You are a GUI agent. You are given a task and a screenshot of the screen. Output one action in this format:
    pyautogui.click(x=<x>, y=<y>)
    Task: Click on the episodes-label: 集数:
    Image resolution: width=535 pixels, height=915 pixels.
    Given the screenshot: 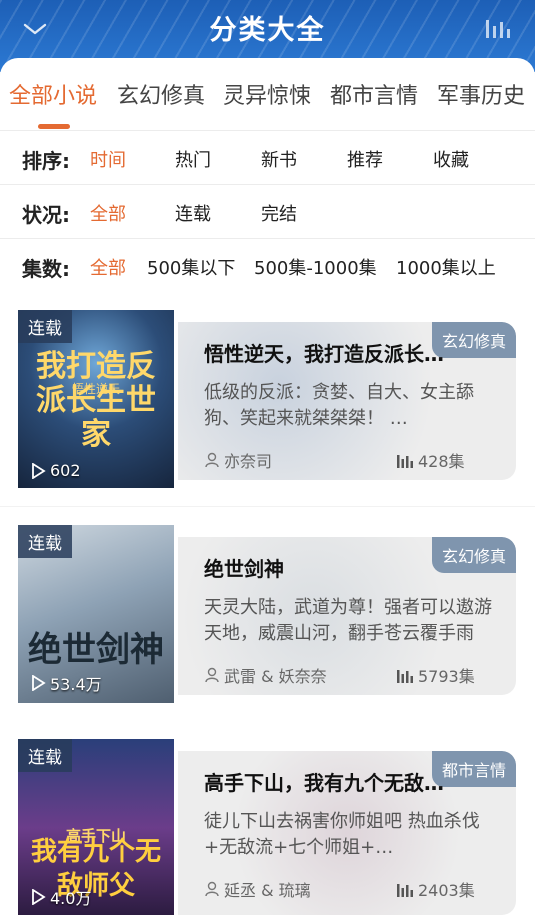 What is the action you would take?
    pyautogui.click(x=46, y=269)
    